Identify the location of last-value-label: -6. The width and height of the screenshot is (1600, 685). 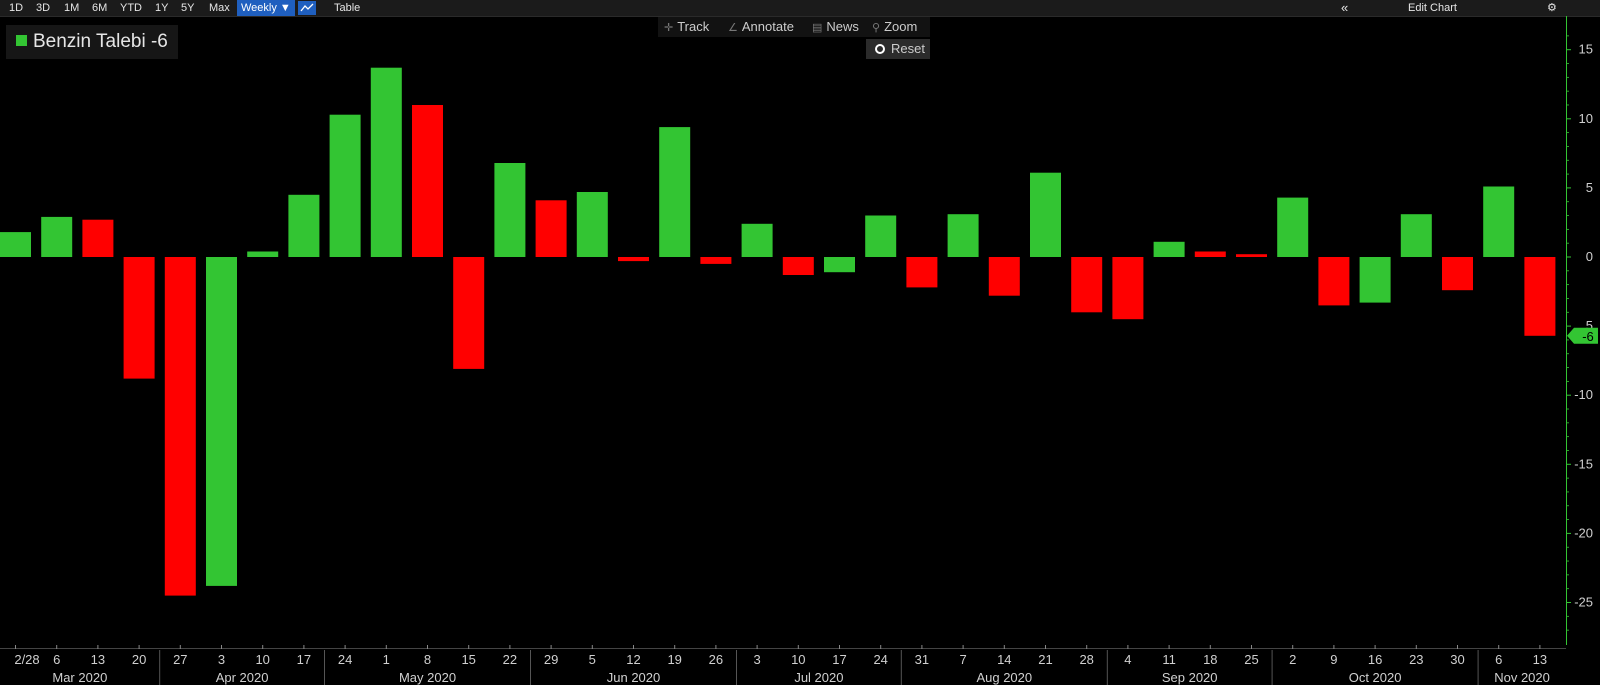
(1588, 336).